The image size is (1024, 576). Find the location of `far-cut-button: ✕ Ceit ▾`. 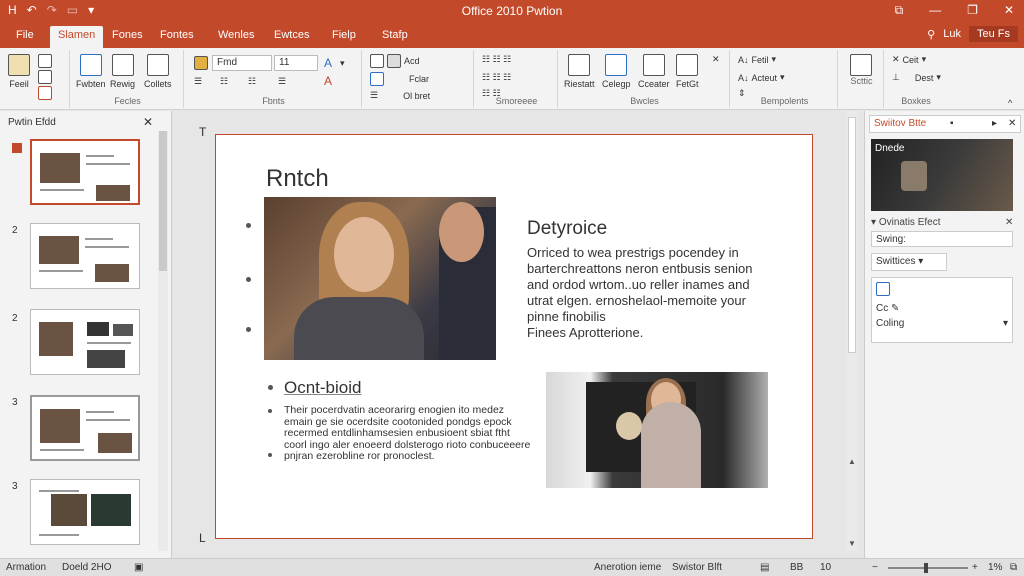

far-cut-button: ✕ Ceit ▾ is located at coordinates (909, 59).